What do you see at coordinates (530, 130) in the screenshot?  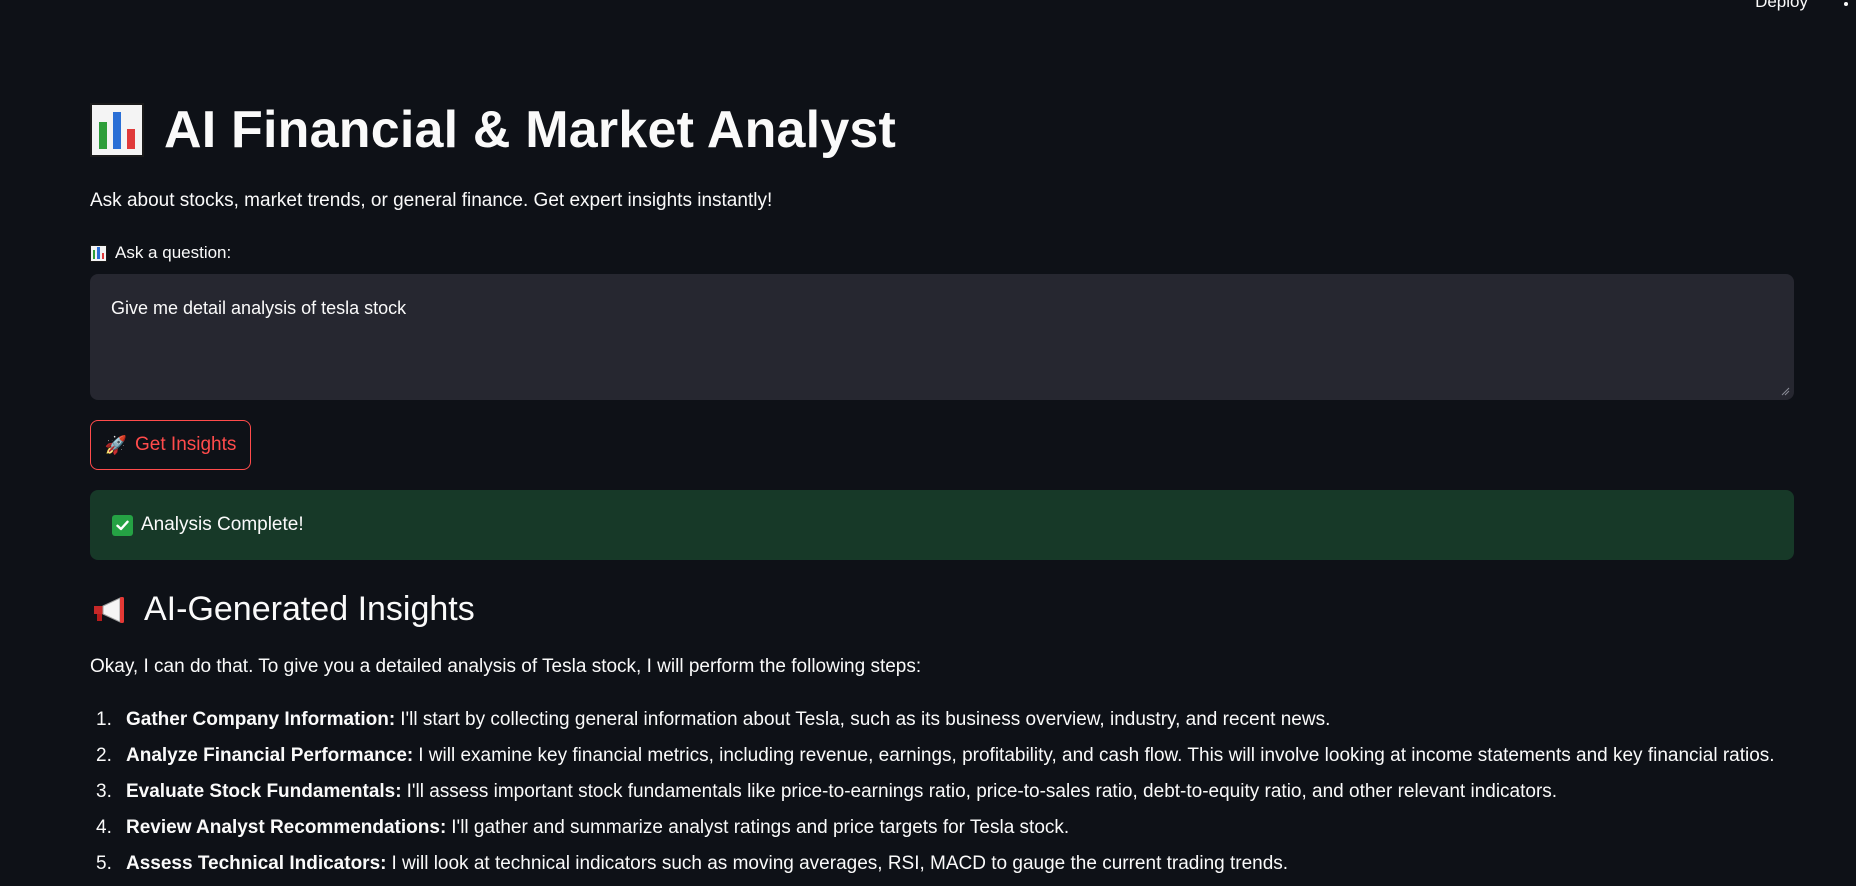 I see `page-title-text: AI Financial & Market Analyst` at bounding box center [530, 130].